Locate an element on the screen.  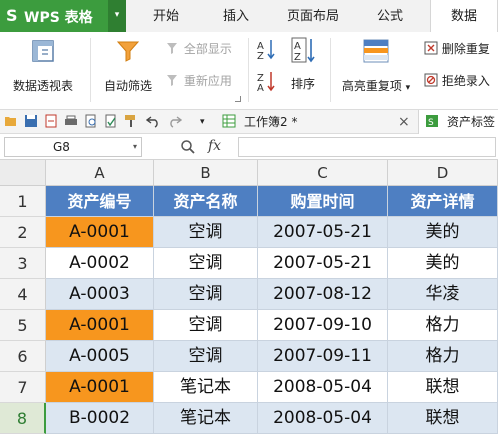
formula-input is located at coordinates (367, 147).